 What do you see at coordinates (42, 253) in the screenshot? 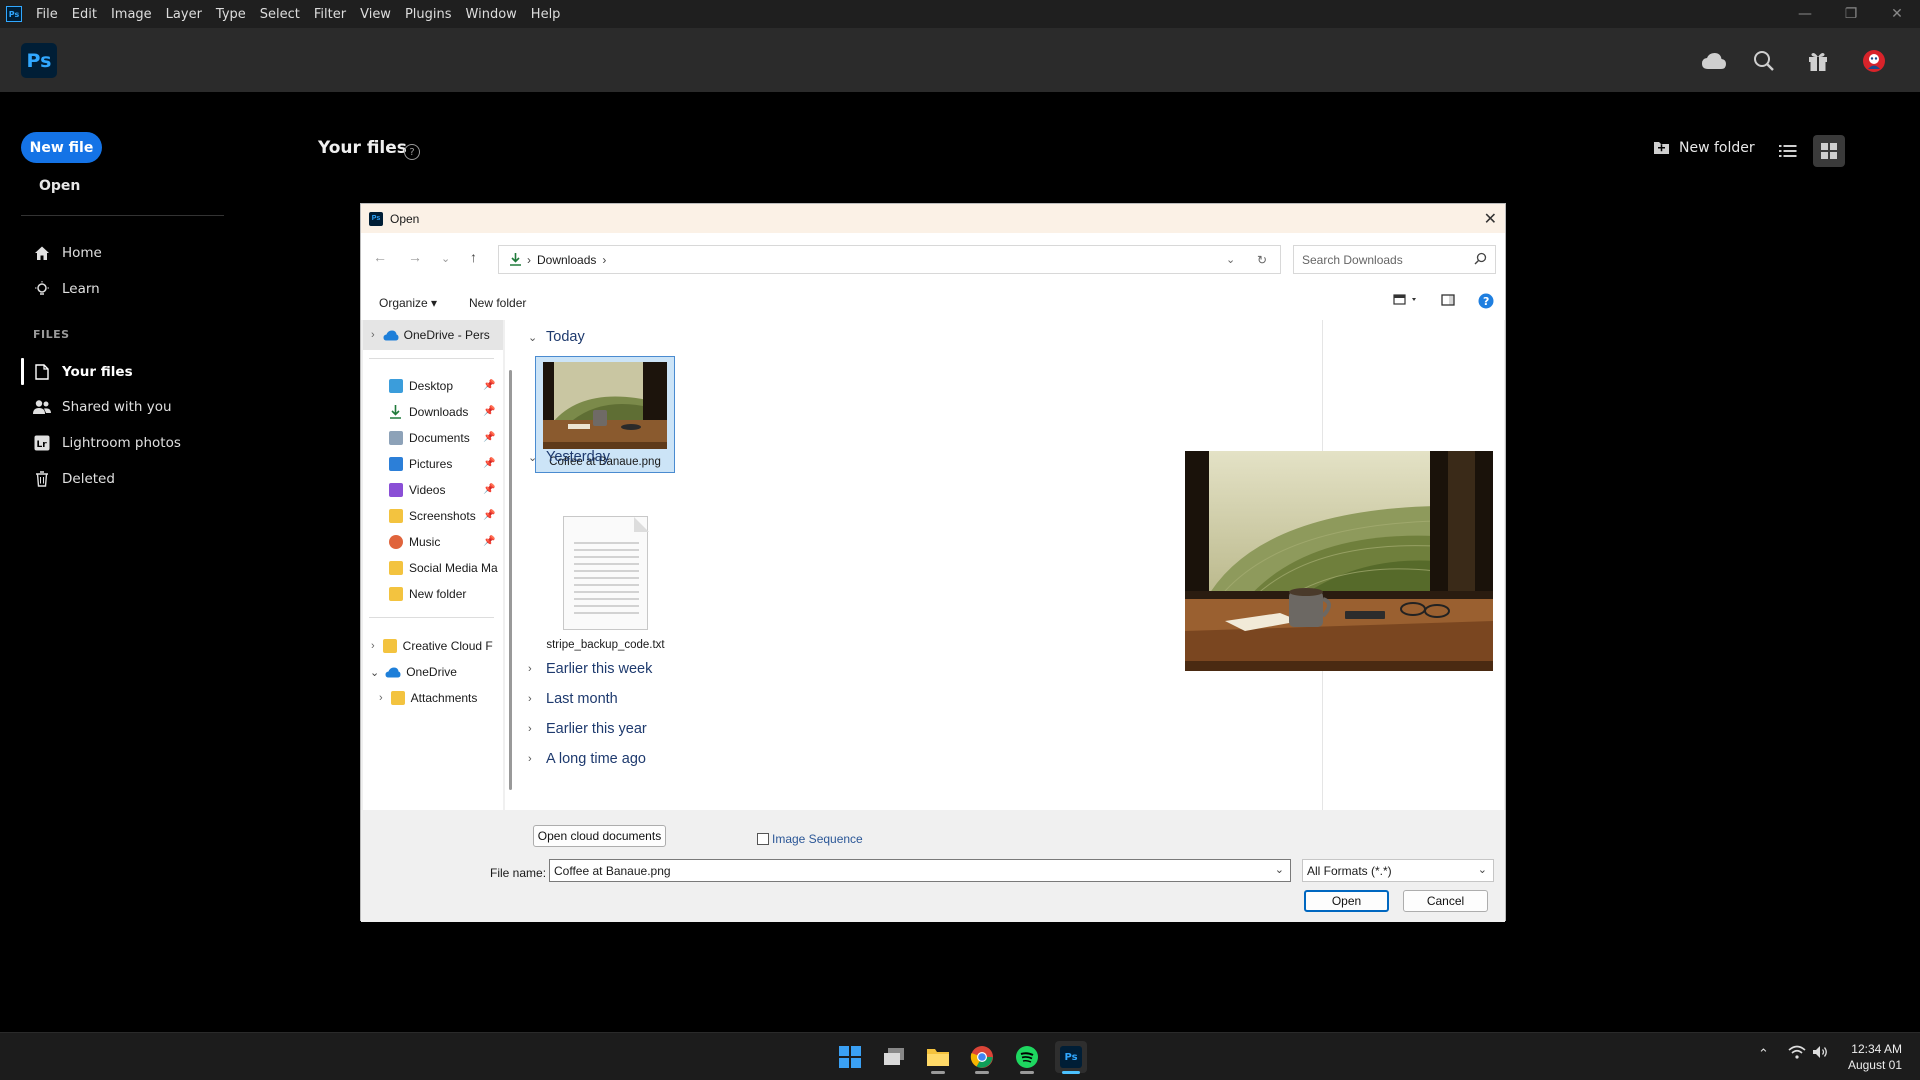
I see `home-icon` at bounding box center [42, 253].